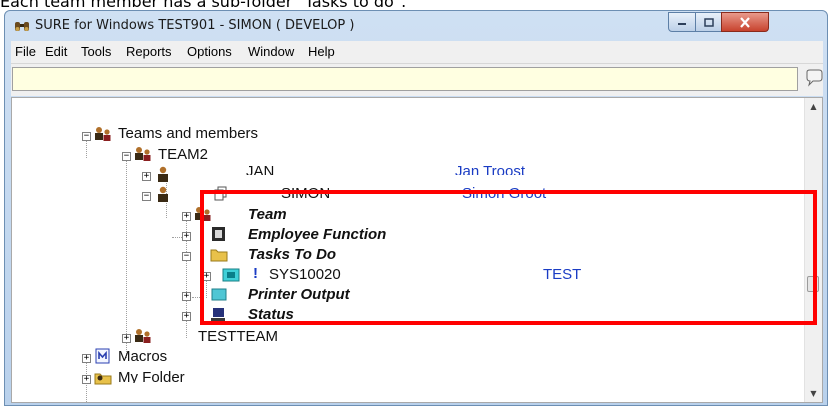 The image size is (832, 410). What do you see at coordinates (504, 193) in the screenshot?
I see `tree-item-simon-description: Simon Groot` at bounding box center [504, 193].